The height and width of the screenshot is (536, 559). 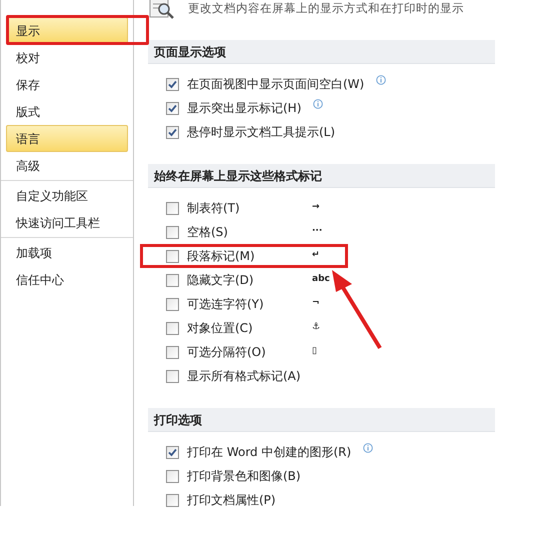 I want to click on sidebar-item: 语言, so click(x=67, y=138).